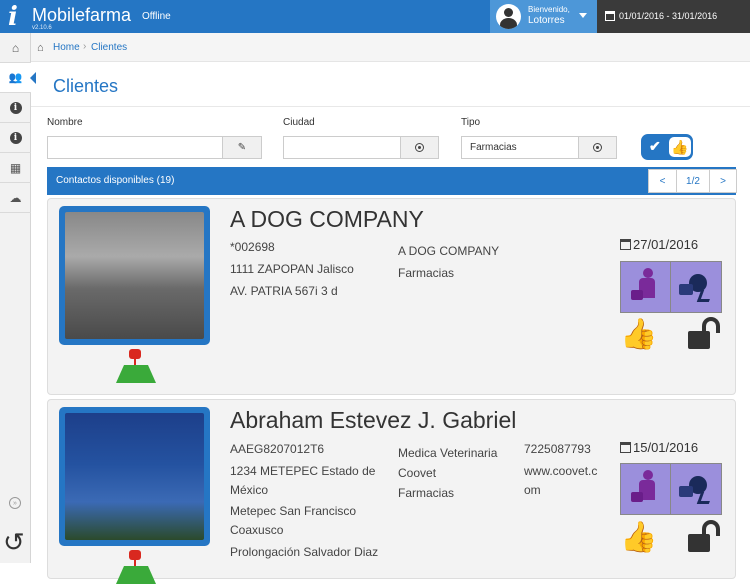 The width and height of the screenshot is (750, 586). What do you see at coordinates (15, 503) in the screenshot?
I see `sidebar-collapse-button: »` at bounding box center [15, 503].